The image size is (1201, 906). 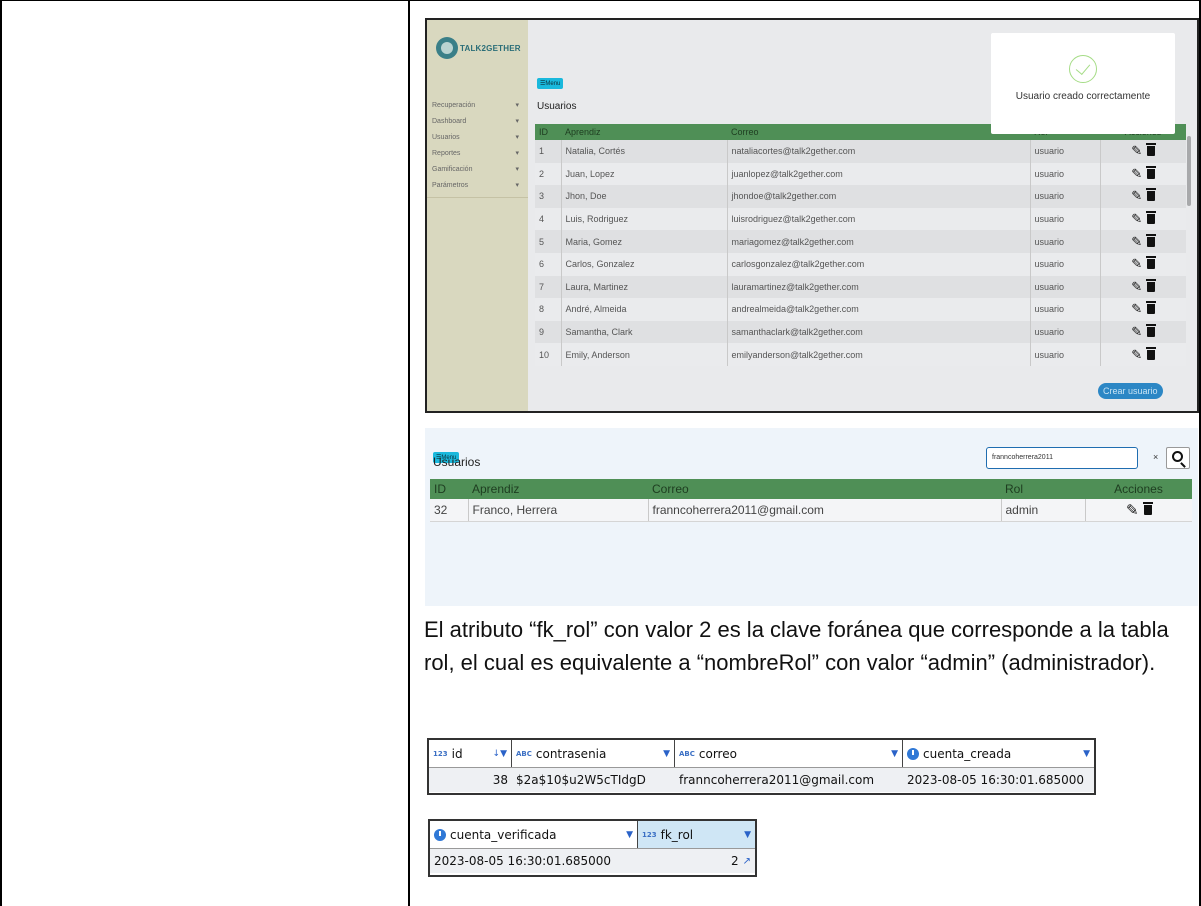 What do you see at coordinates (593, 780) in the screenshot?
I see `grid-cell-contrasenia: $2a$10$u2W5cTIdgD` at bounding box center [593, 780].